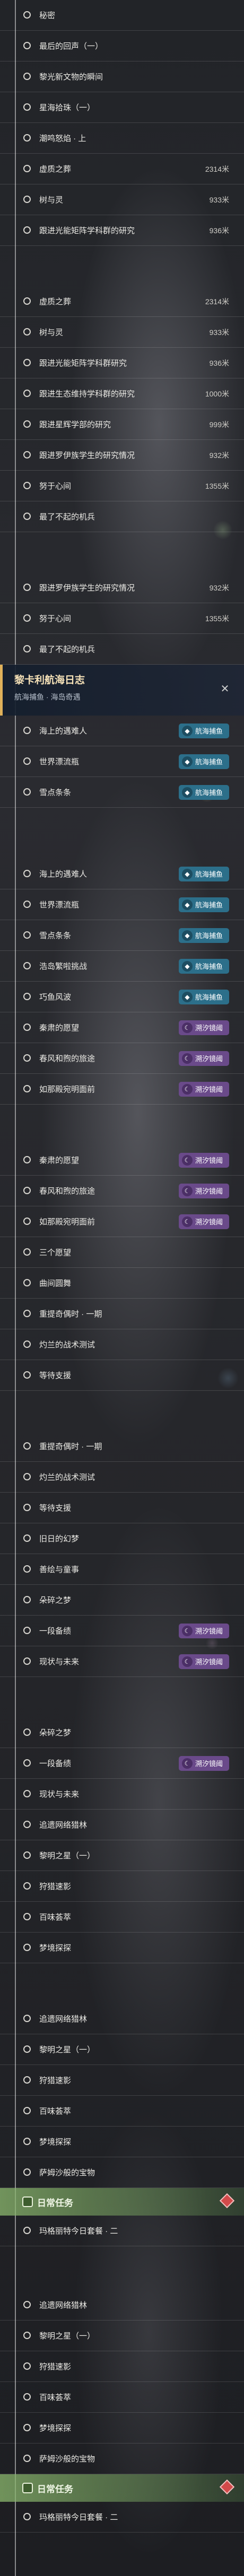 This screenshot has width=244, height=2576. What do you see at coordinates (122, 1794) in the screenshot?
I see `quest-row: 现状与未来` at bounding box center [122, 1794].